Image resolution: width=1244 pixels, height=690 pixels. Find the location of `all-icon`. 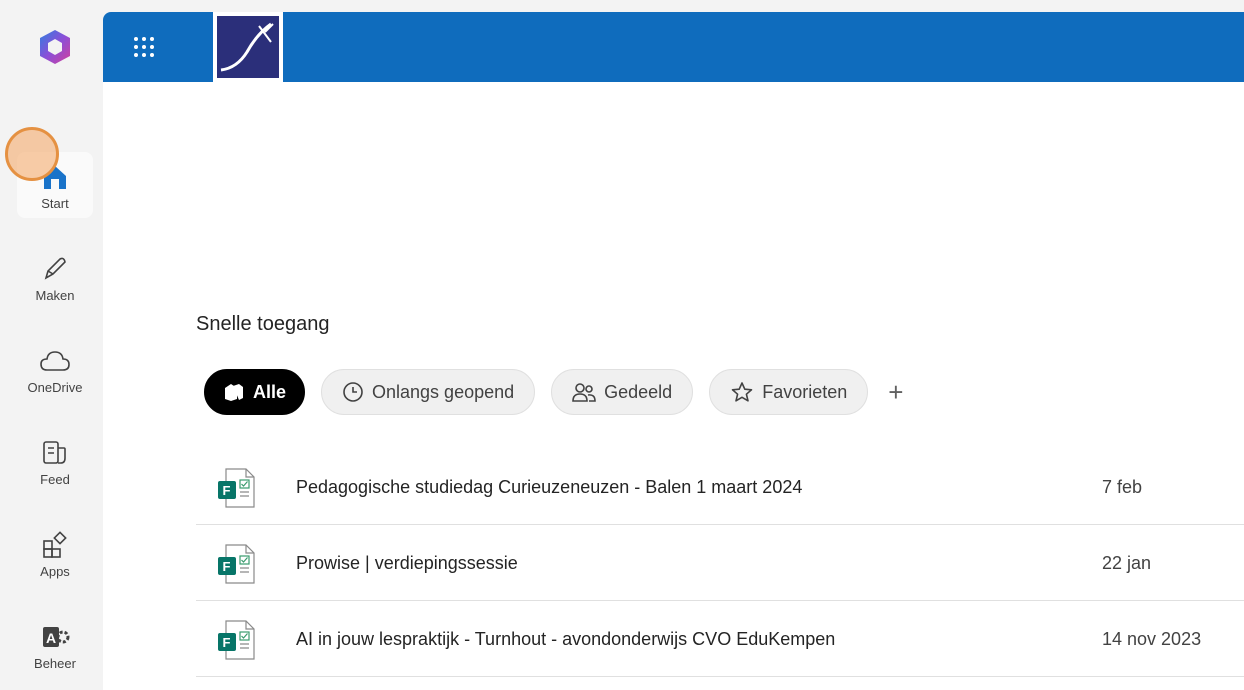

all-icon is located at coordinates (234, 392).